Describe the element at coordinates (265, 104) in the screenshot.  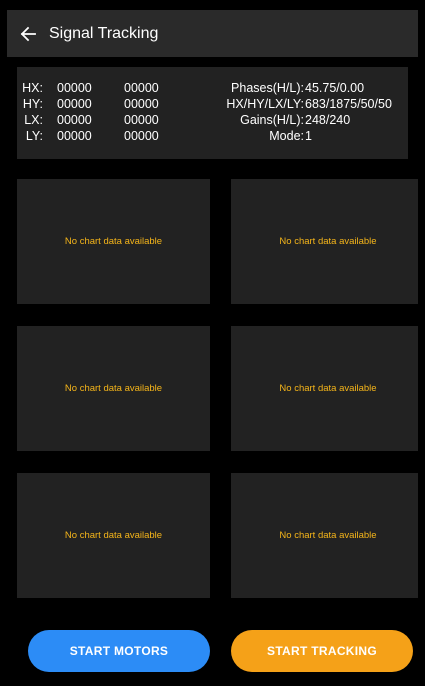
I see `status-label: HX/HY/LX/LY:` at that location.